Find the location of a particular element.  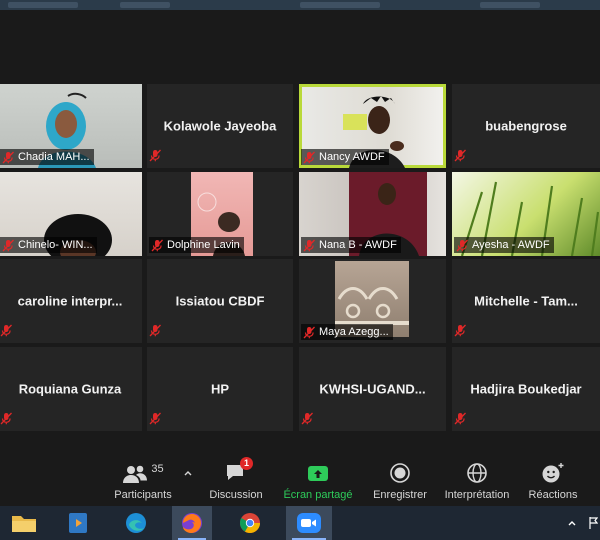

chrome-icon is located at coordinates (249, 523).